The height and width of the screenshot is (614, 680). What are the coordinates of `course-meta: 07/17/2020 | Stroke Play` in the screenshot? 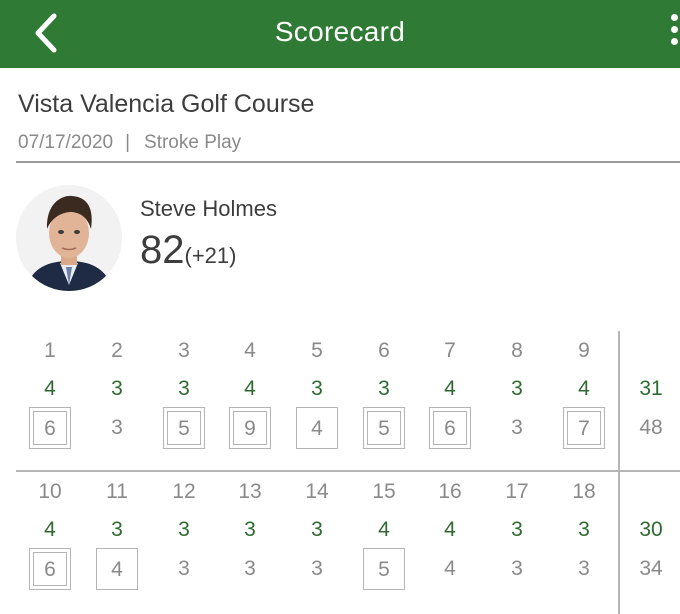 It's located at (129, 143).